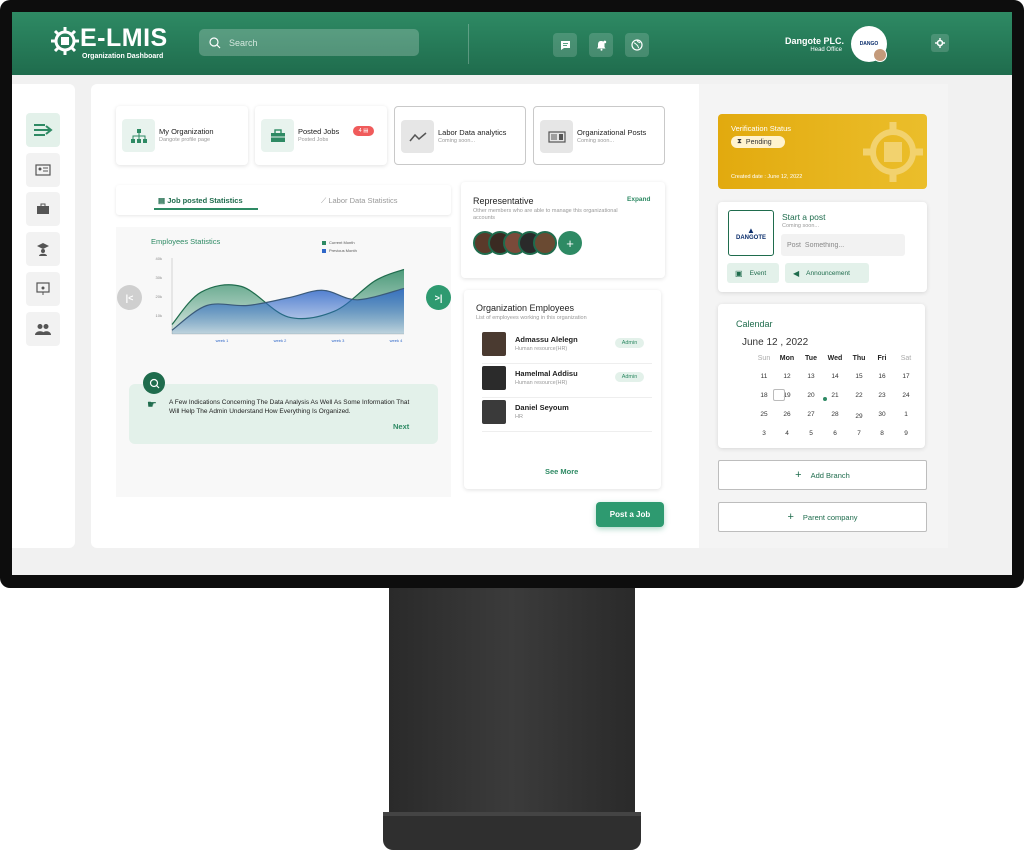 The height and width of the screenshot is (851, 1024). I want to click on hourglass-icon: ⧗, so click(739, 141).